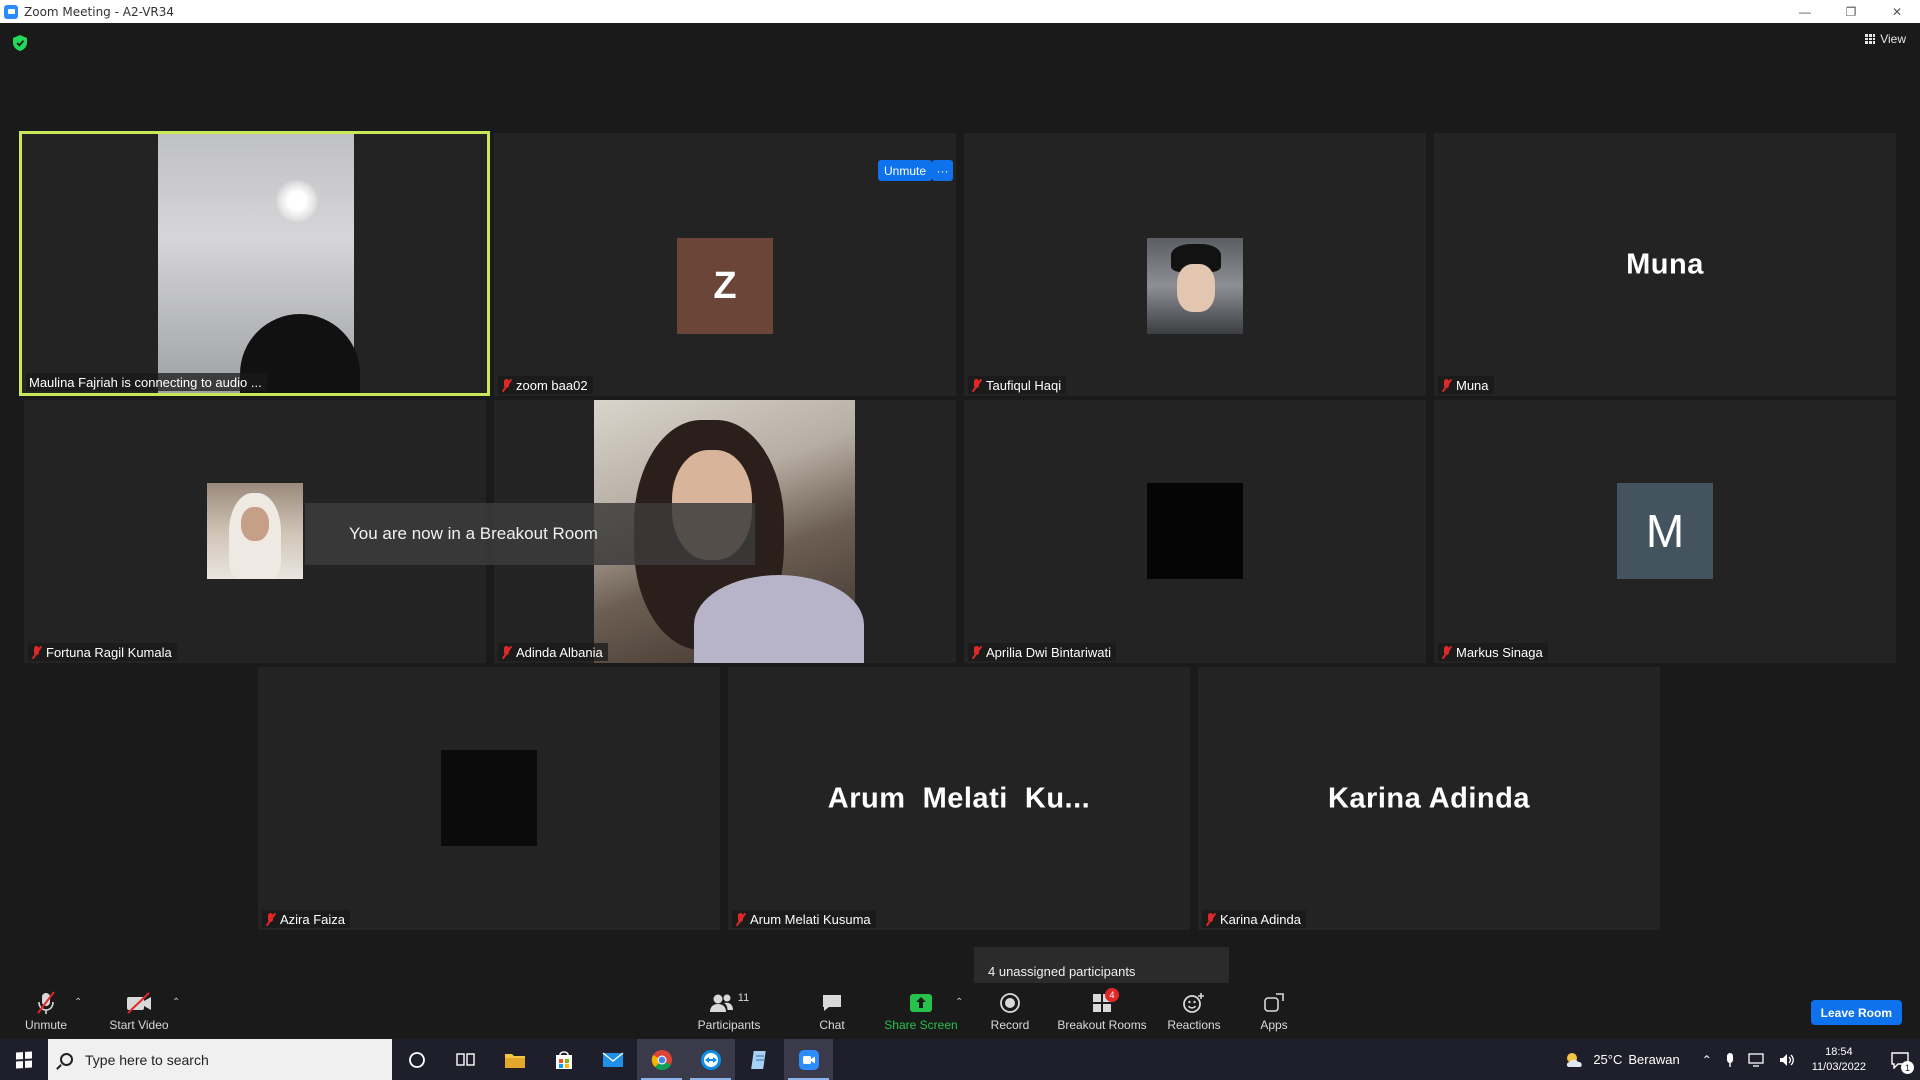 The image size is (1920, 1080). I want to click on share-screen-label: Share Screen, so click(921, 1025).